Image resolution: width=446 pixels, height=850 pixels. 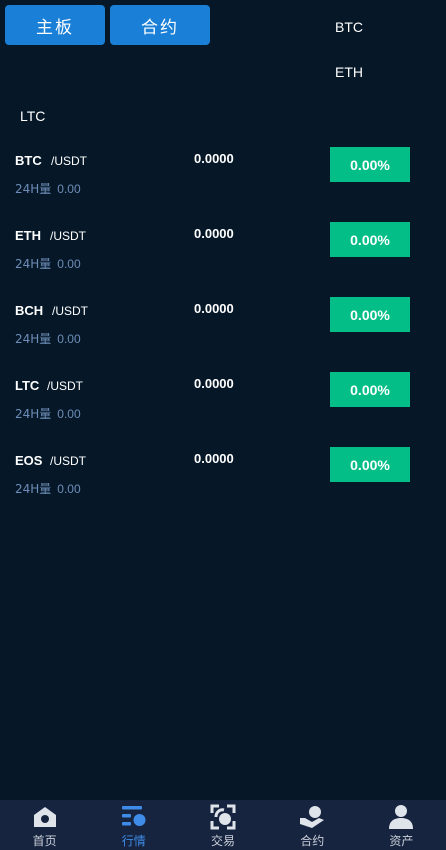 I want to click on home-icon, so click(x=44, y=817).